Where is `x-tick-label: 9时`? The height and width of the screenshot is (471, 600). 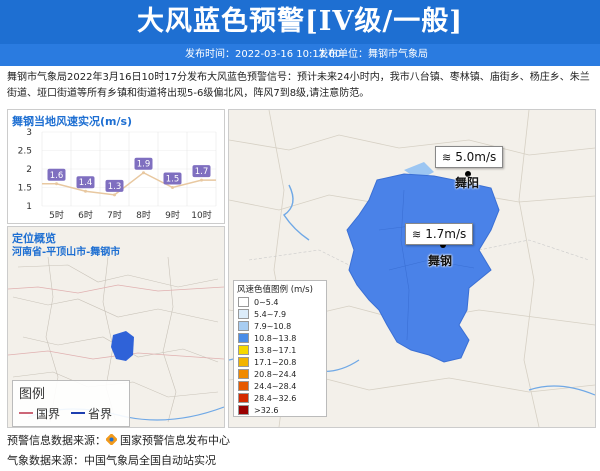
x-tick-label: 9时 is located at coordinates (172, 215).